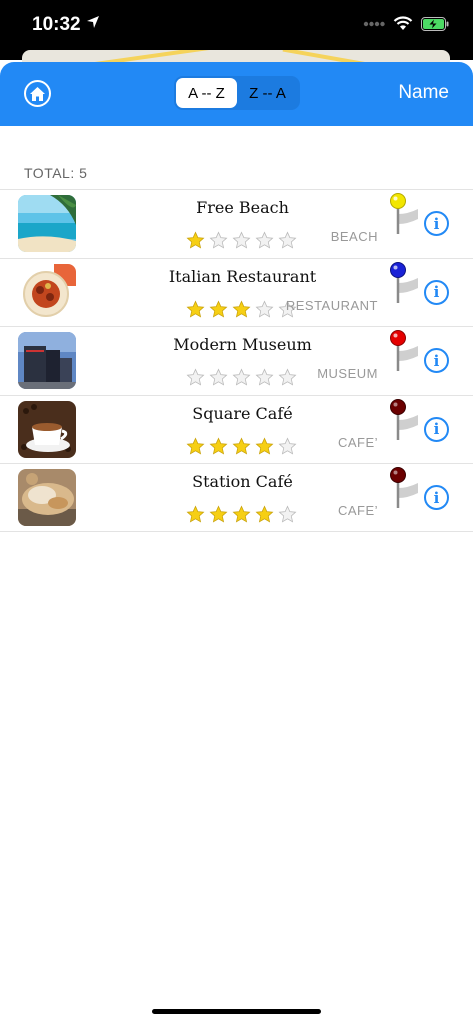 The width and height of the screenshot is (473, 1024). Describe the element at coordinates (236, 292) in the screenshot. I see `list-item: Italian Restaurant RESTAURANT i` at that location.